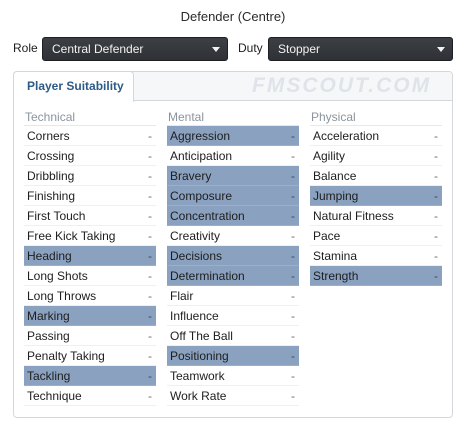  Describe the element at coordinates (233, 316) in the screenshot. I see `attribute-row: Influence -` at that location.